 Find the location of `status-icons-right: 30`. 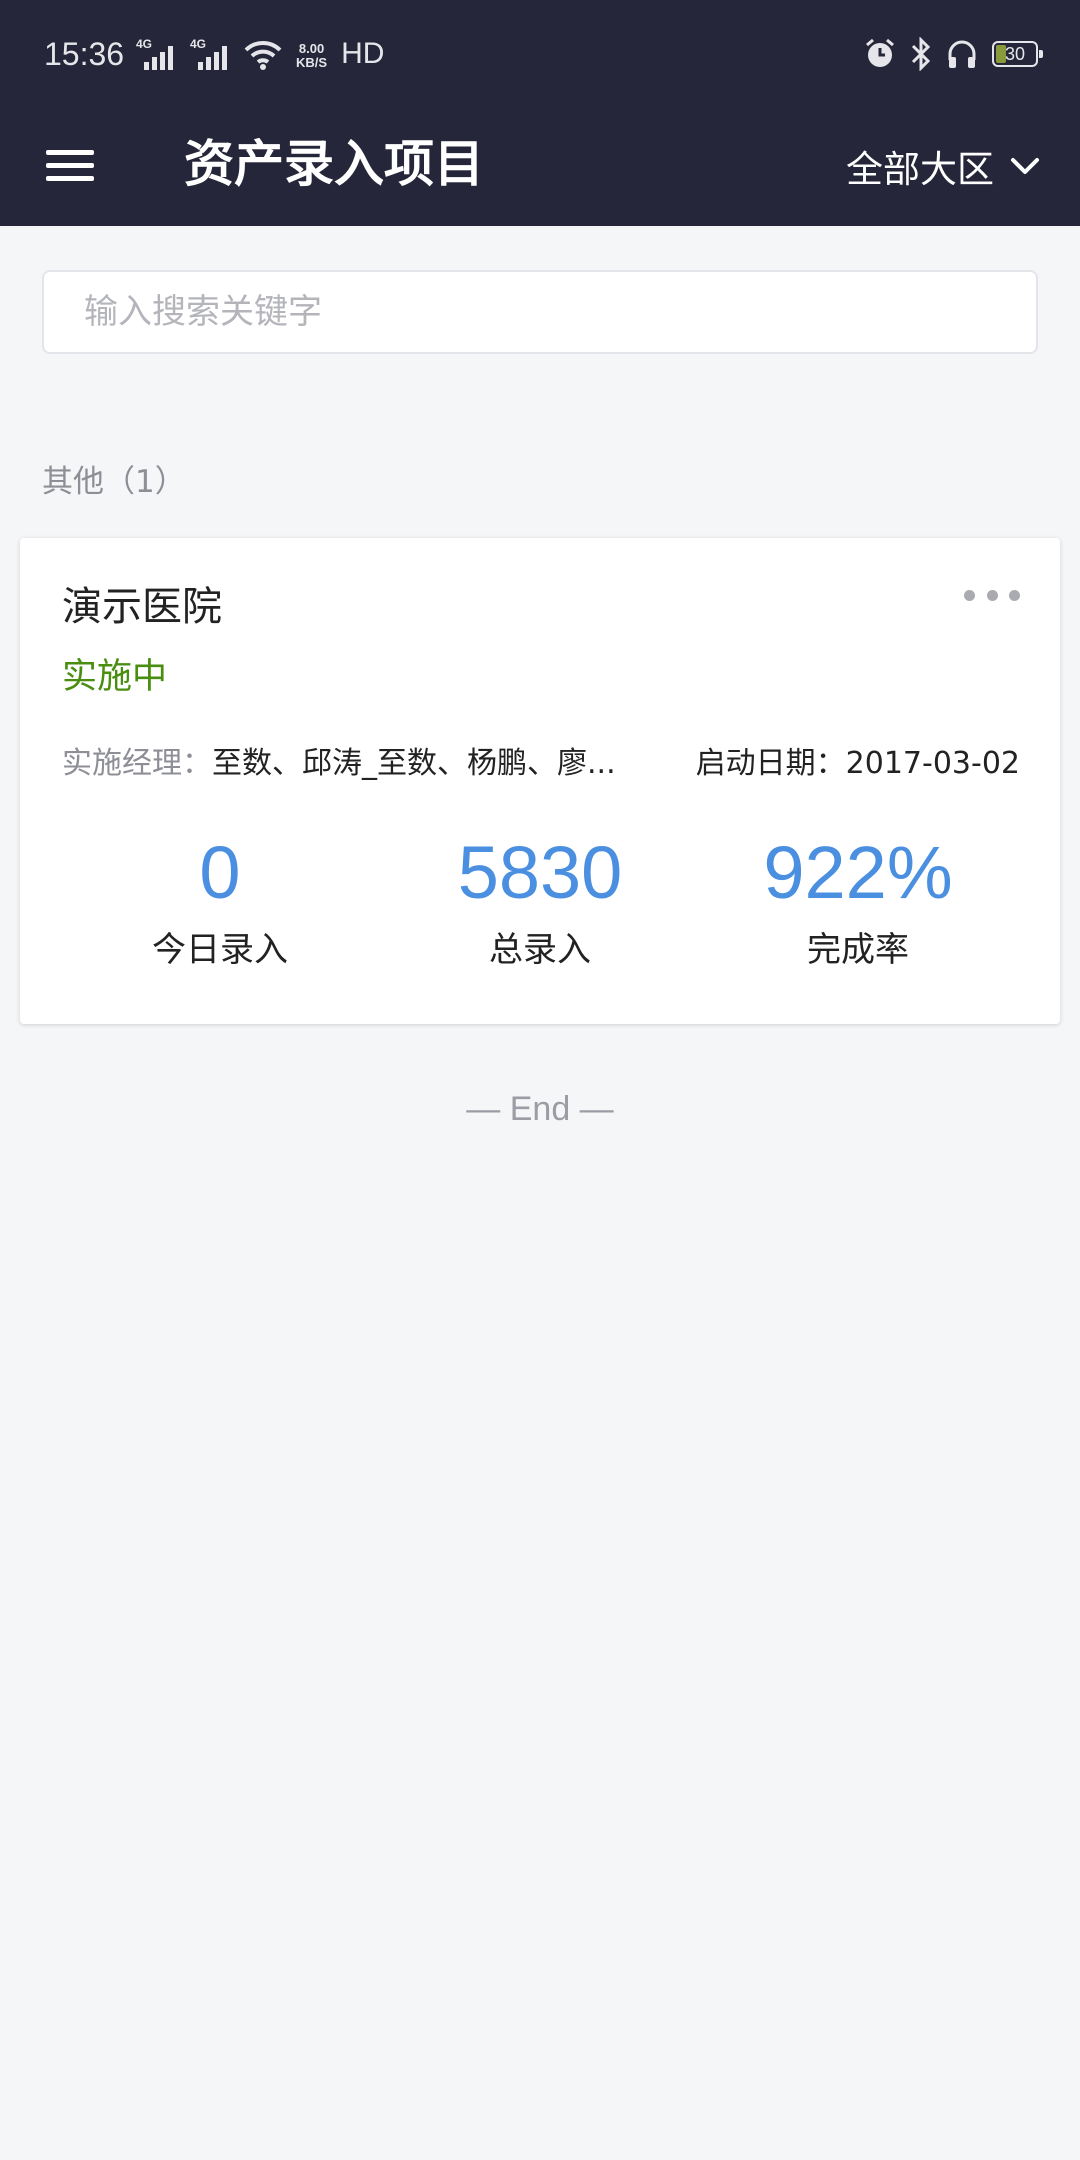

status-icons-right: 30 is located at coordinates (953, 54).